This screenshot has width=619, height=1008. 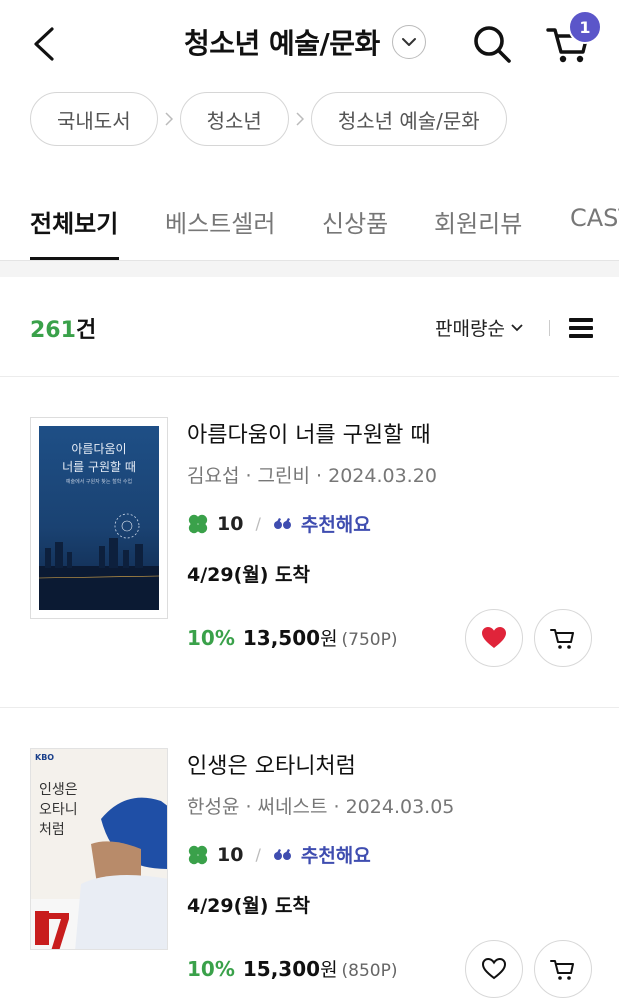 I want to click on book-cover-image: KBO 인생은 오타니 처럼 17, so click(x=99, y=849).